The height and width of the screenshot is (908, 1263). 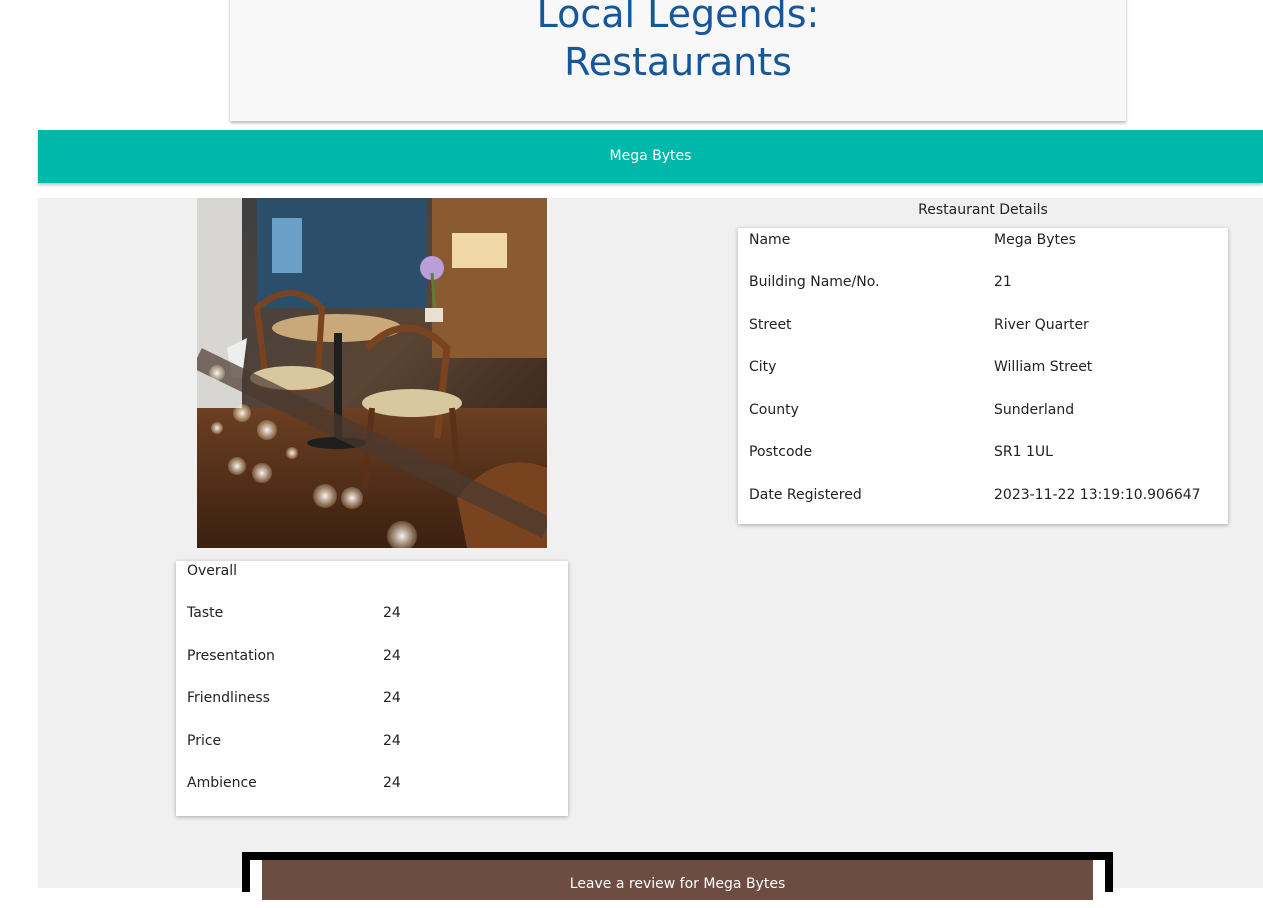 What do you see at coordinates (1023, 452) in the screenshot?
I see `detail-value: SR1 1UL` at bounding box center [1023, 452].